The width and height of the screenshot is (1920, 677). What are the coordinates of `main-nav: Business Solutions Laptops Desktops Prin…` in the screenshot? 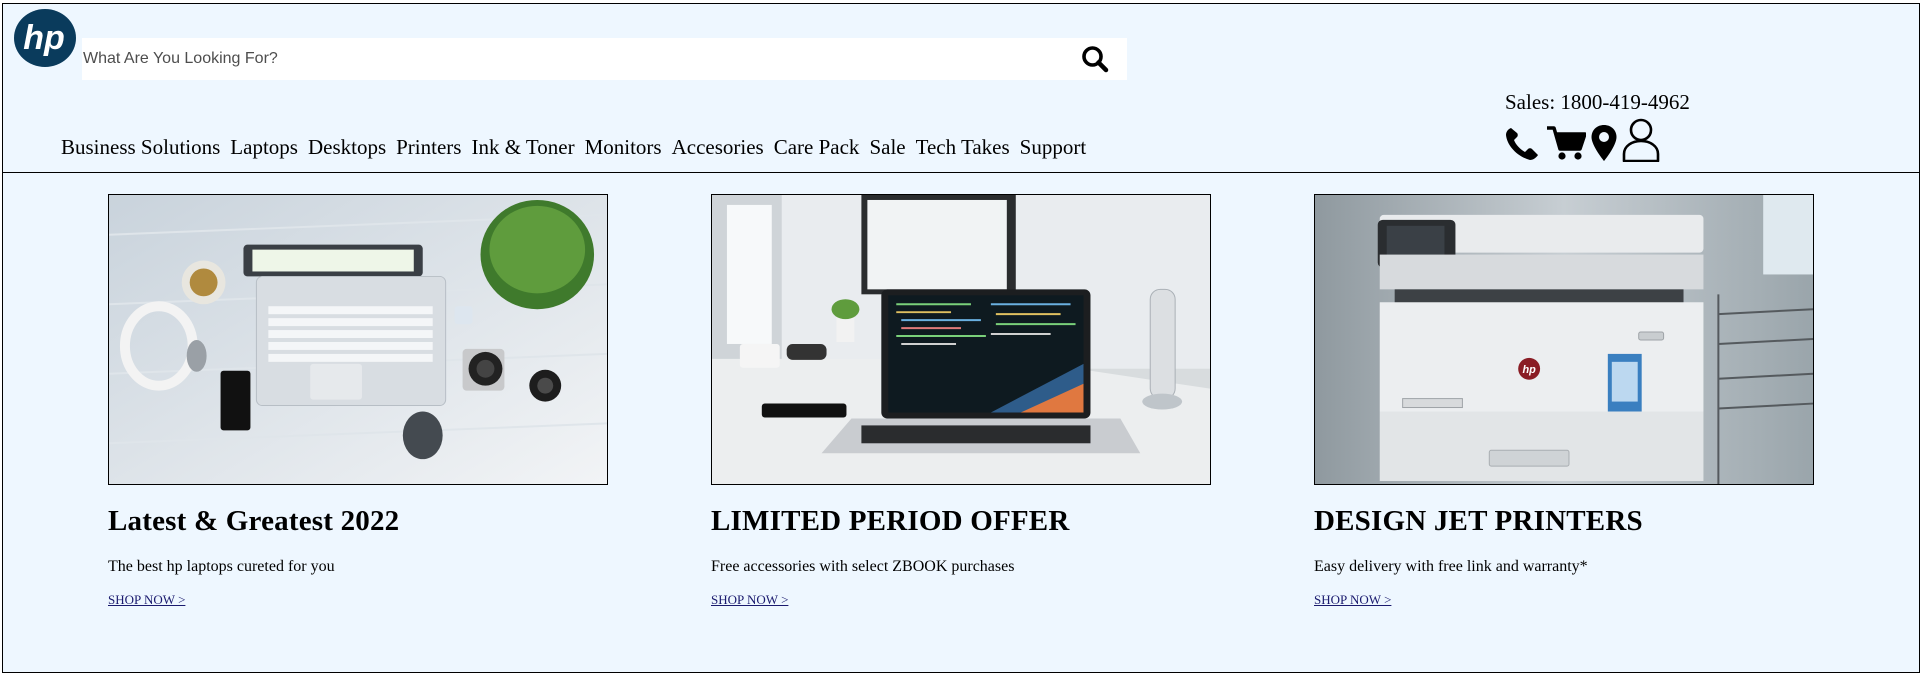 It's located at (578, 147).